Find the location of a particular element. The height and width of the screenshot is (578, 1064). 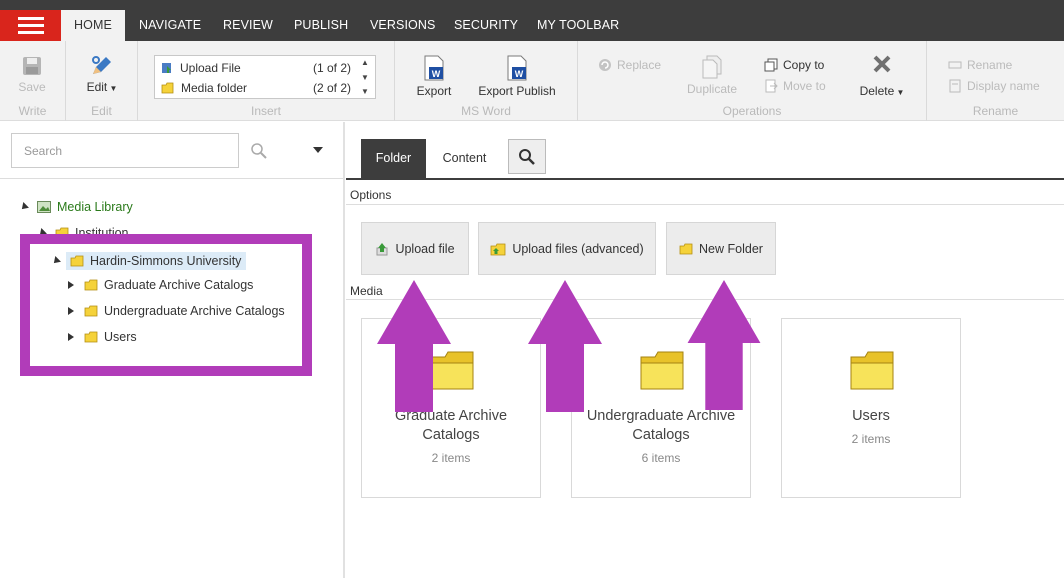

display-name-icon is located at coordinates (955, 86).